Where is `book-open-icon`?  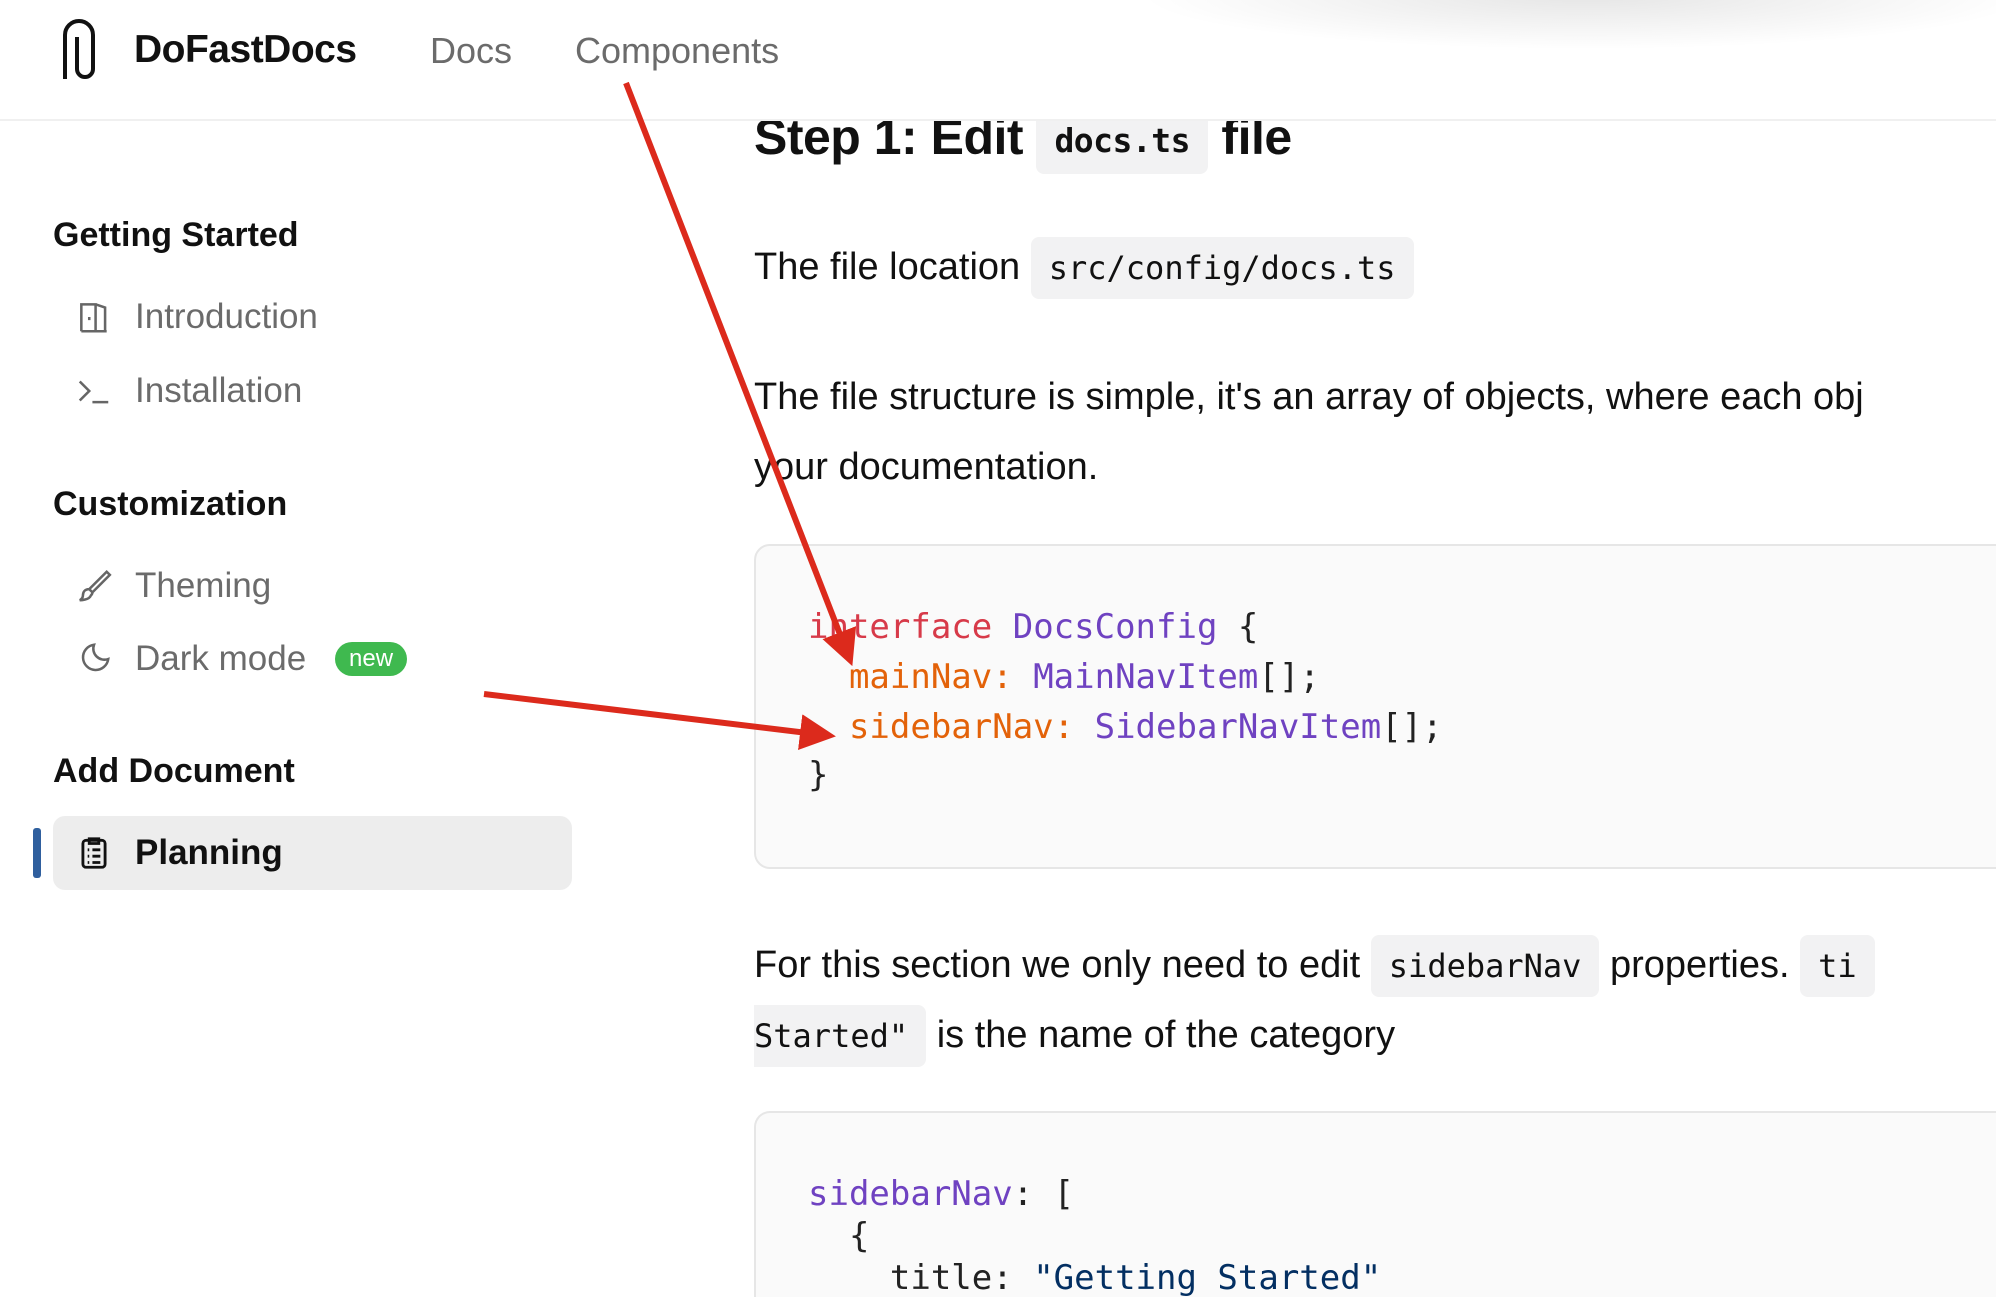
book-open-icon is located at coordinates (93, 318).